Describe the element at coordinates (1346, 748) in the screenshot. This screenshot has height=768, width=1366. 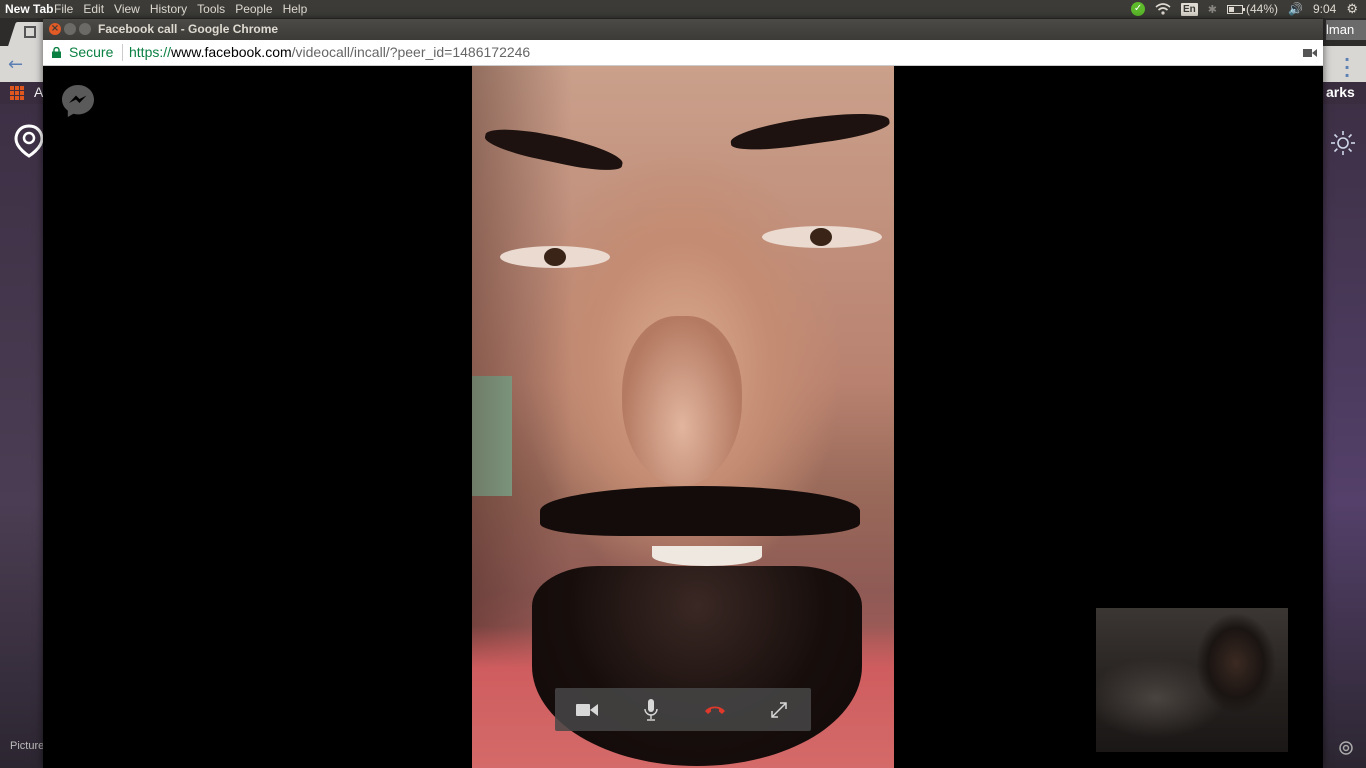
I see `settings-gear-icon` at that location.